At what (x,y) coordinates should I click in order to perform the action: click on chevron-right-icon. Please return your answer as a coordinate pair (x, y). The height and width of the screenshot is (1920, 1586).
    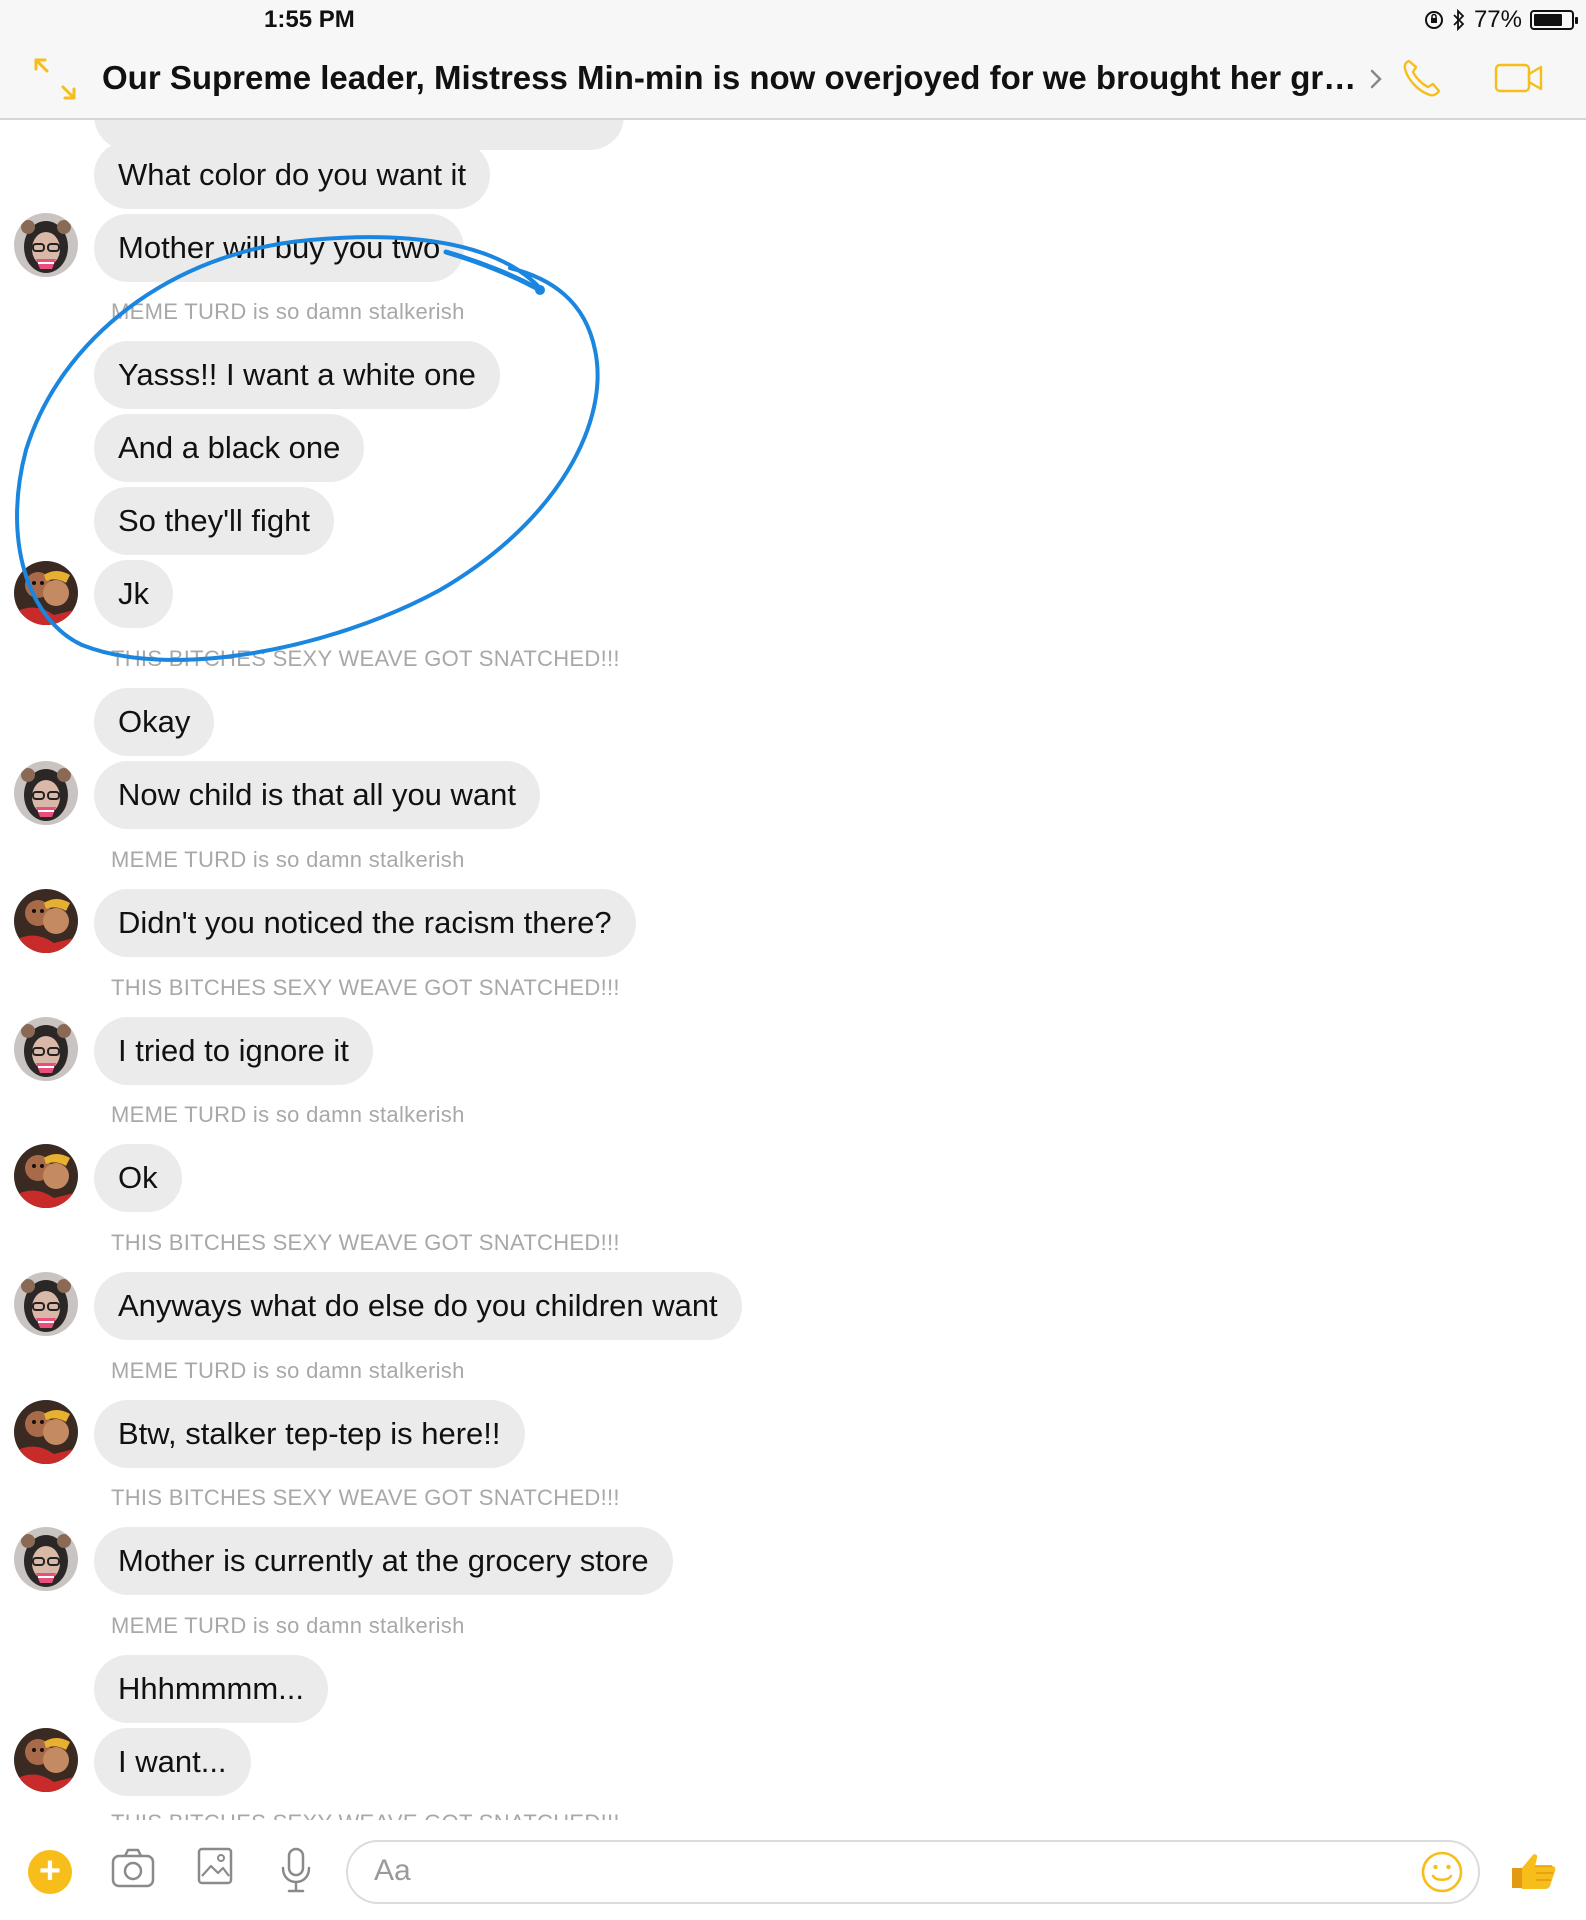
    Looking at the image, I should click on (1376, 79).